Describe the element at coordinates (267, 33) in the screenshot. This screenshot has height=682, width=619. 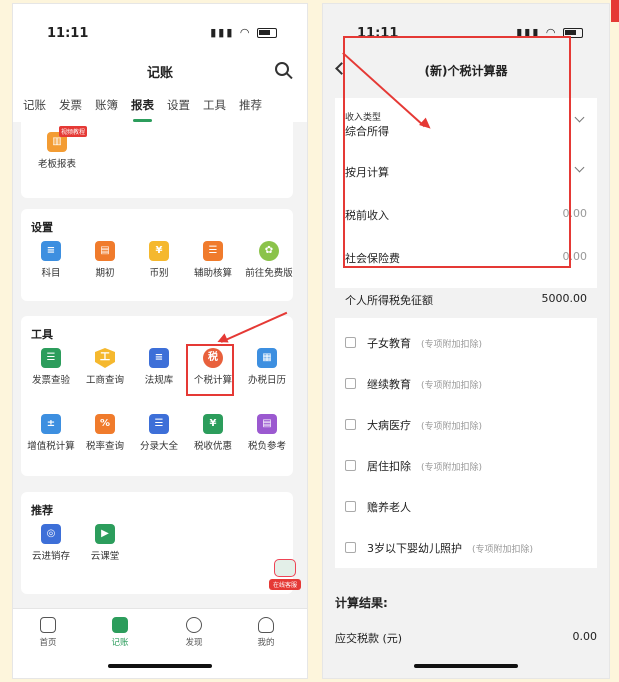
I see `battery-icon` at that location.